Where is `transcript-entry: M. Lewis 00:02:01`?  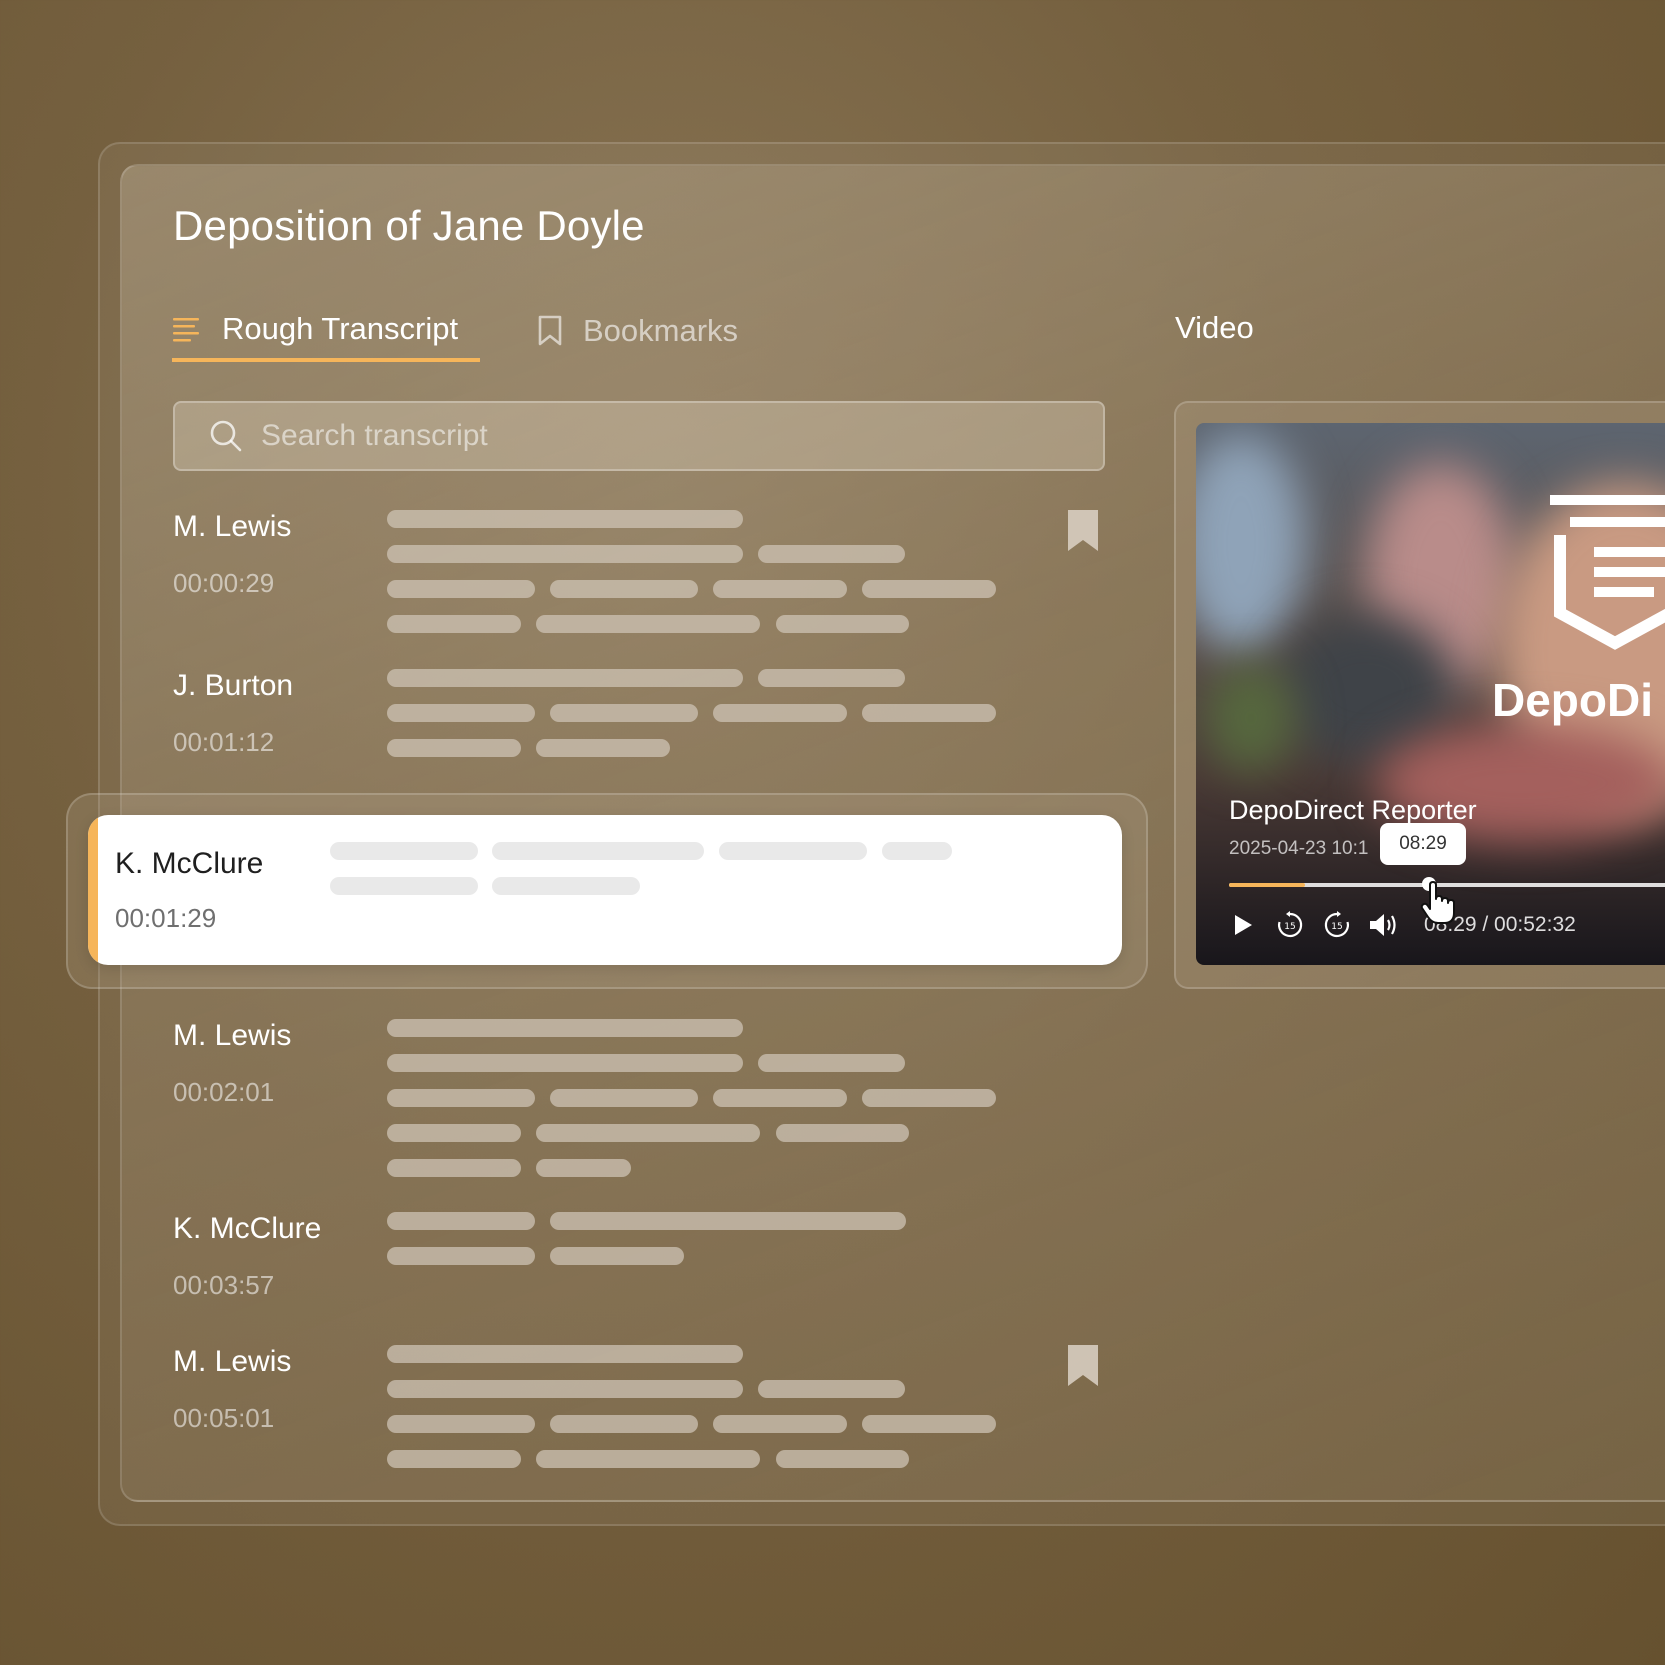
transcript-entry: M. Lewis 00:02:01 is located at coordinates (643, 1098).